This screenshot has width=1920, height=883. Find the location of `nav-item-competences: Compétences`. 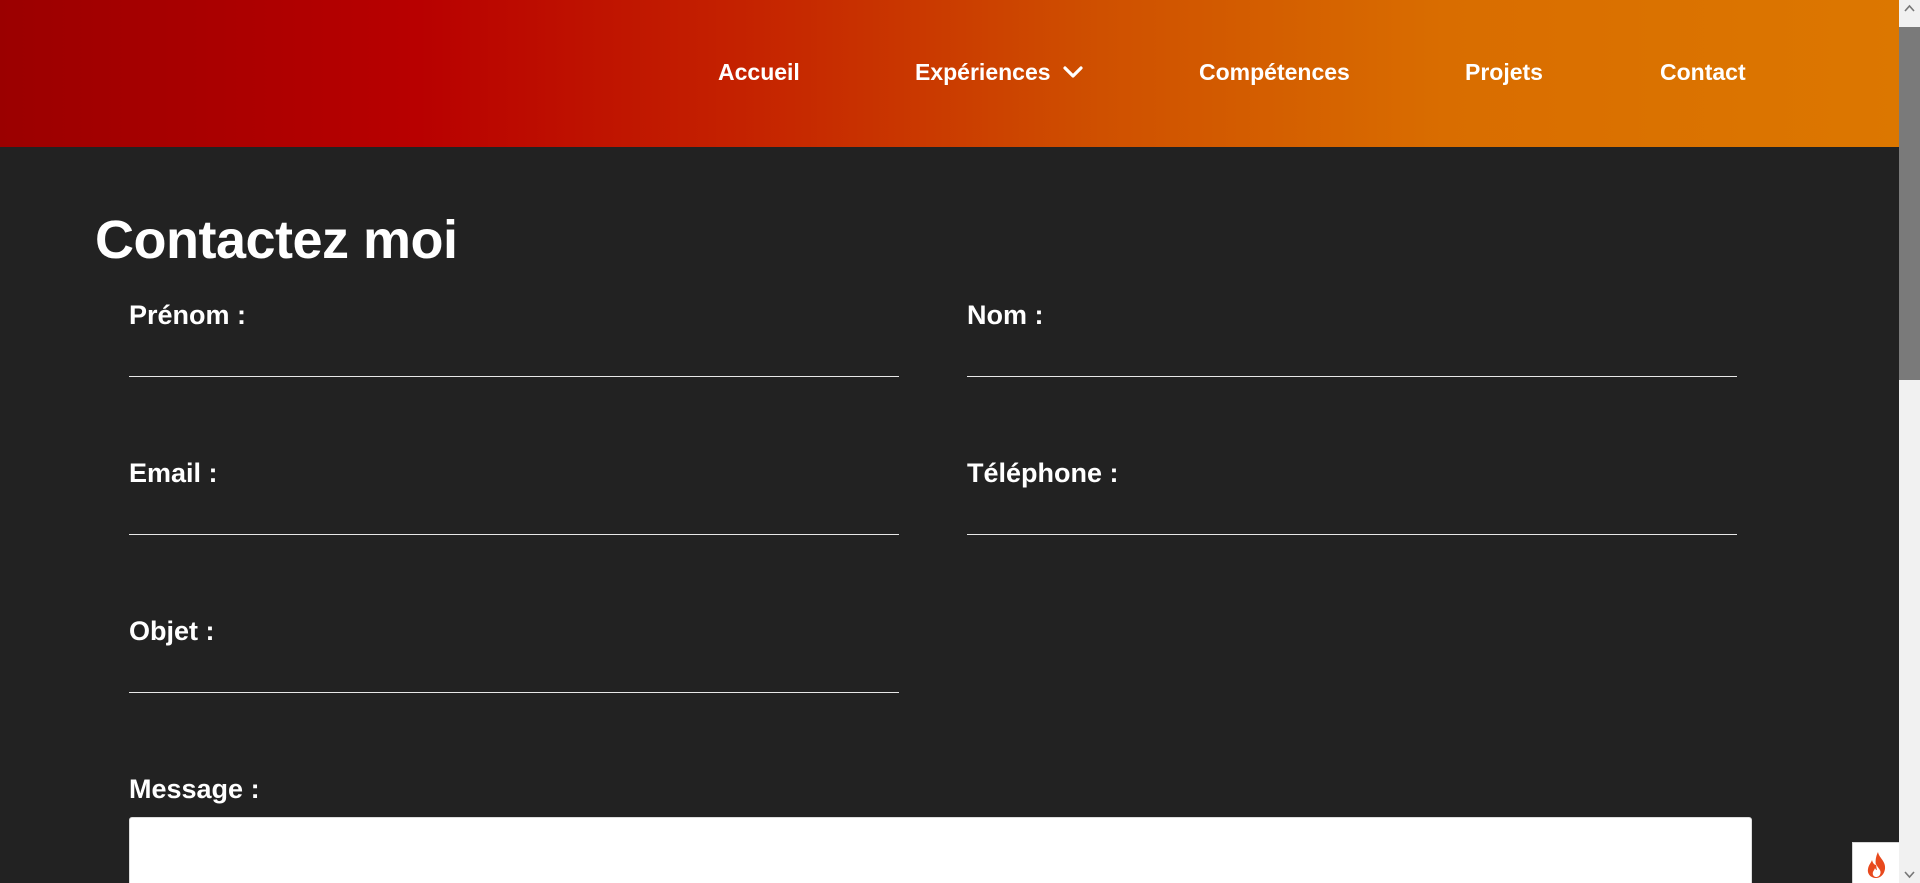

nav-item-competences: Compétences is located at coordinates (1274, 72).